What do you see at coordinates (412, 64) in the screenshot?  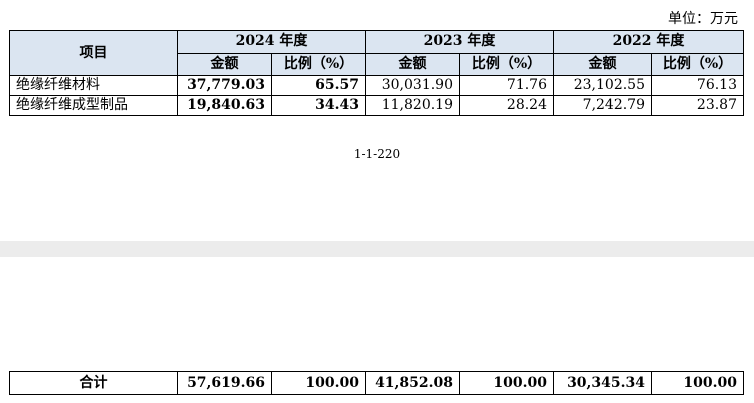 I see `header-amount-2023: 金额` at bounding box center [412, 64].